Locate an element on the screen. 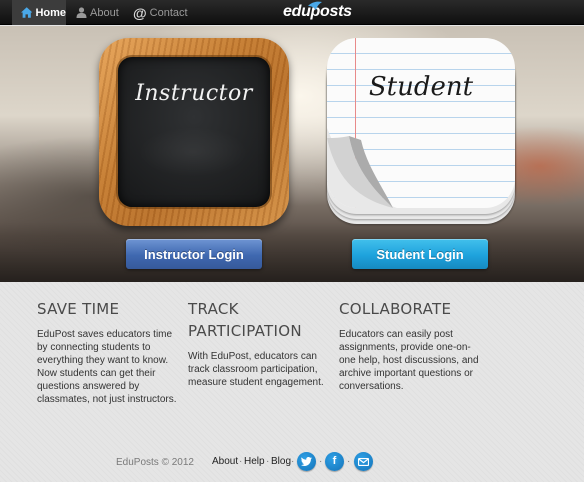 This screenshot has width=584, height=482. site-logo: eduposts is located at coordinates (317, 12).